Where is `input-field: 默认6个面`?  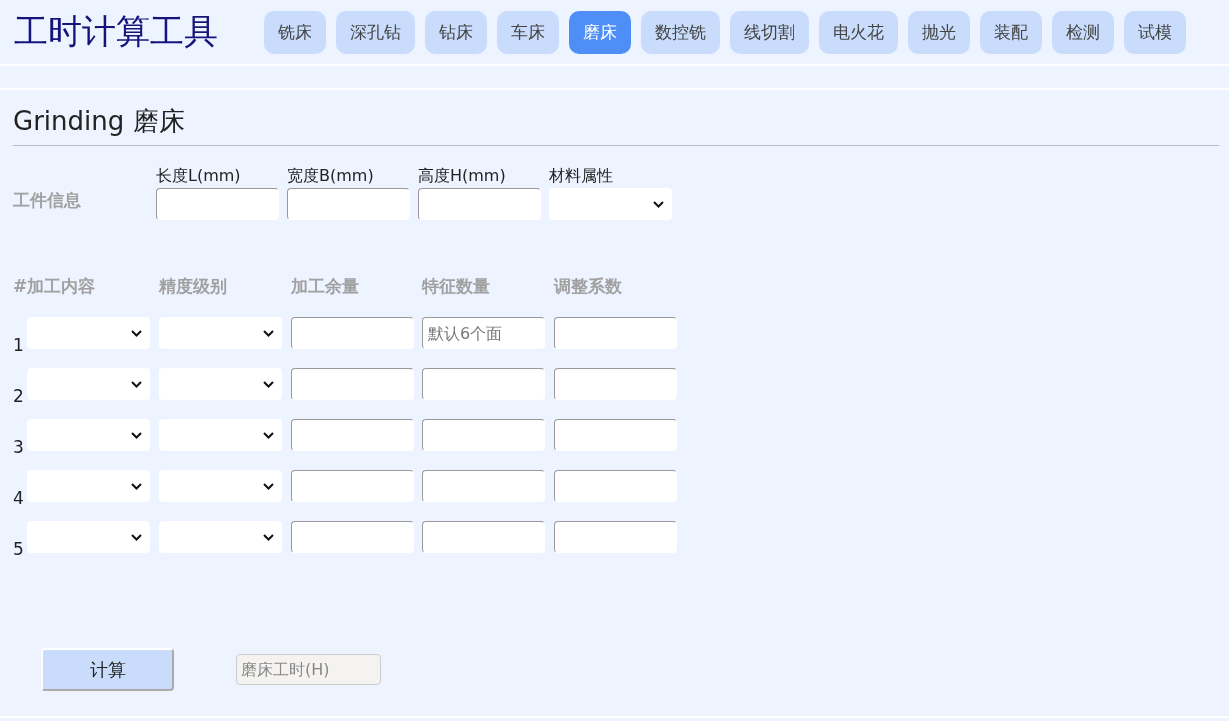
input-field: 默认6个面 is located at coordinates (483, 333).